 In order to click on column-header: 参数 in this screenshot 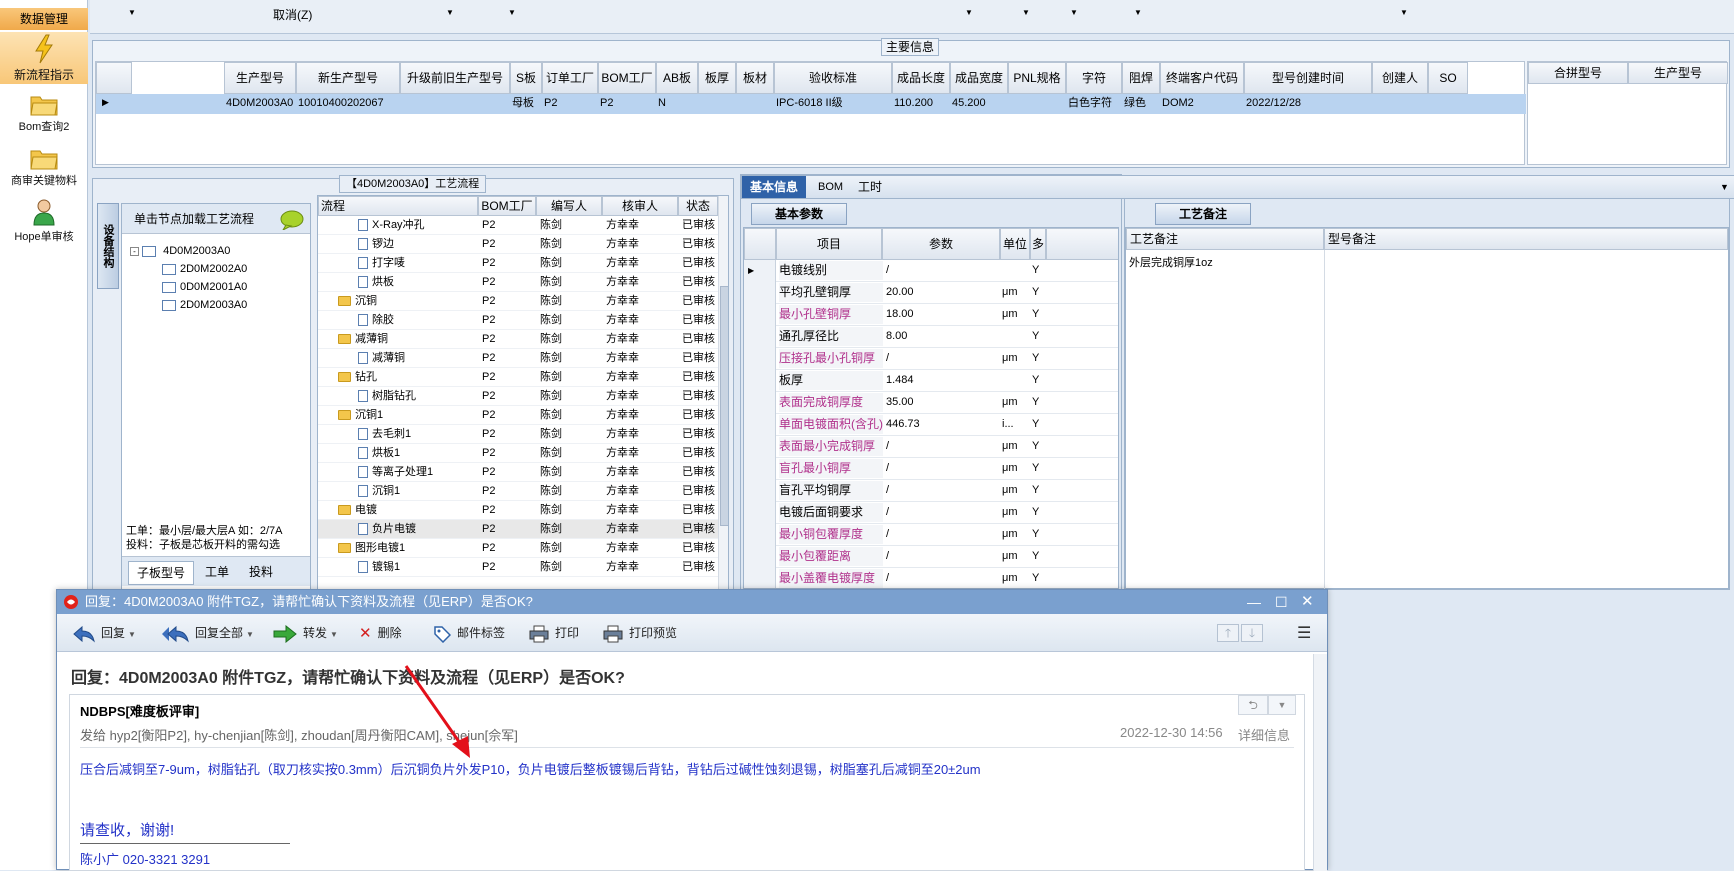, I will do `click(941, 244)`.